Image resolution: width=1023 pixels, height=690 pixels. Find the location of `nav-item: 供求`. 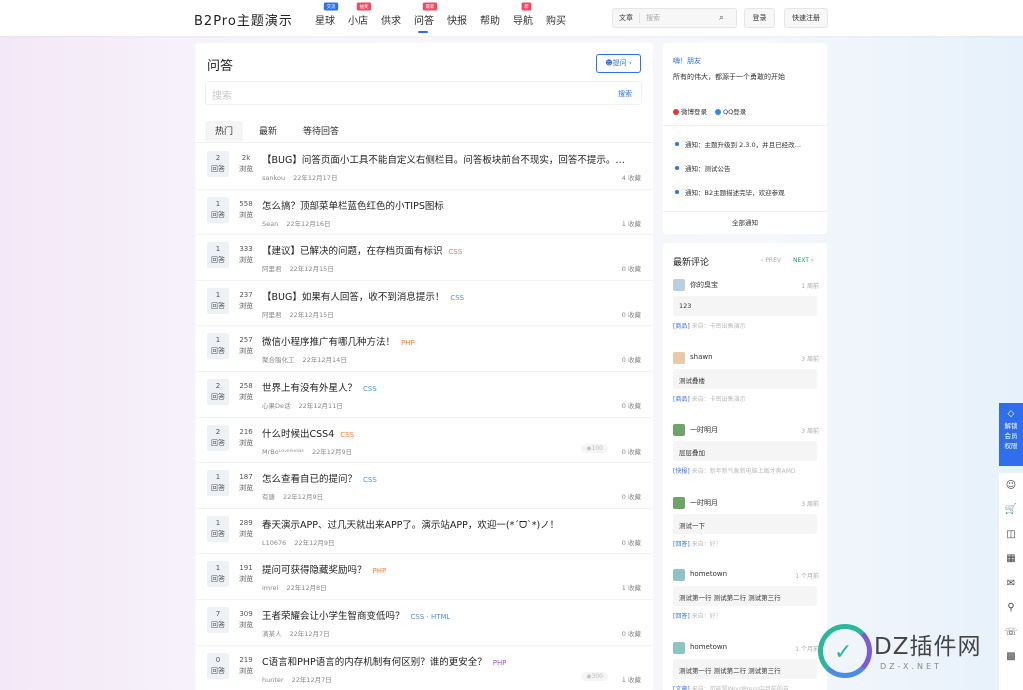

nav-item: 供求 is located at coordinates (391, 19).